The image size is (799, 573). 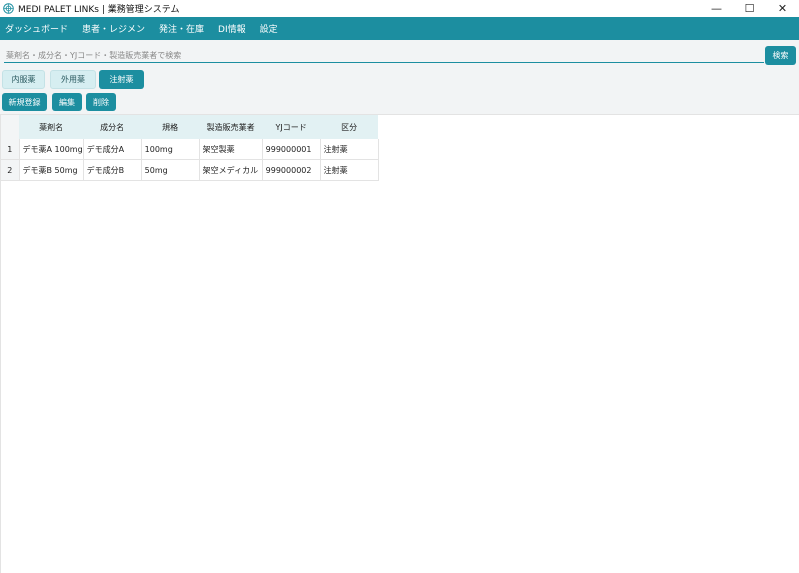 I want to click on title-bar: MEDI PALET LINKs | 業務管理システム — ☐ ✕, so click(x=399, y=8).